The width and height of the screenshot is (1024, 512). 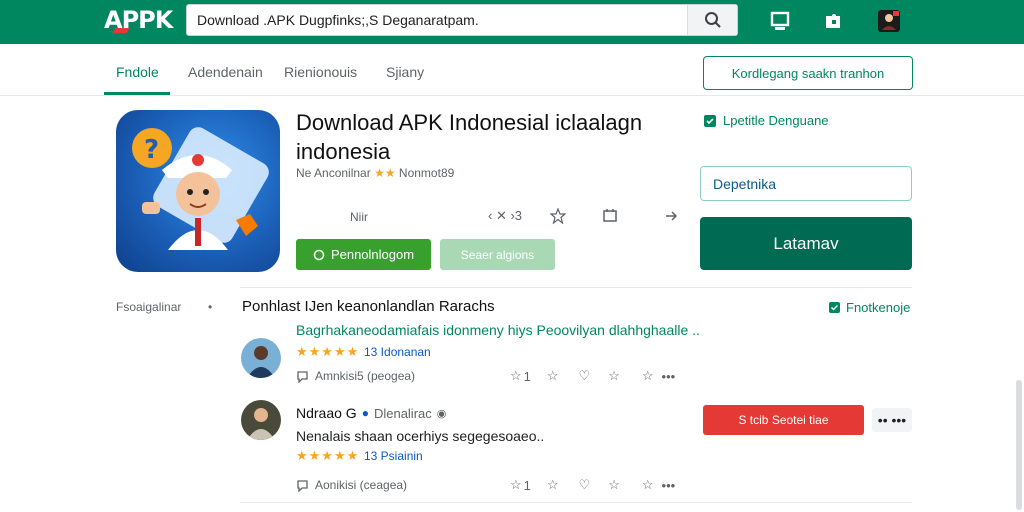 I want to click on header-action-button: Kordlegang saakn tranhon, so click(x=808, y=73).